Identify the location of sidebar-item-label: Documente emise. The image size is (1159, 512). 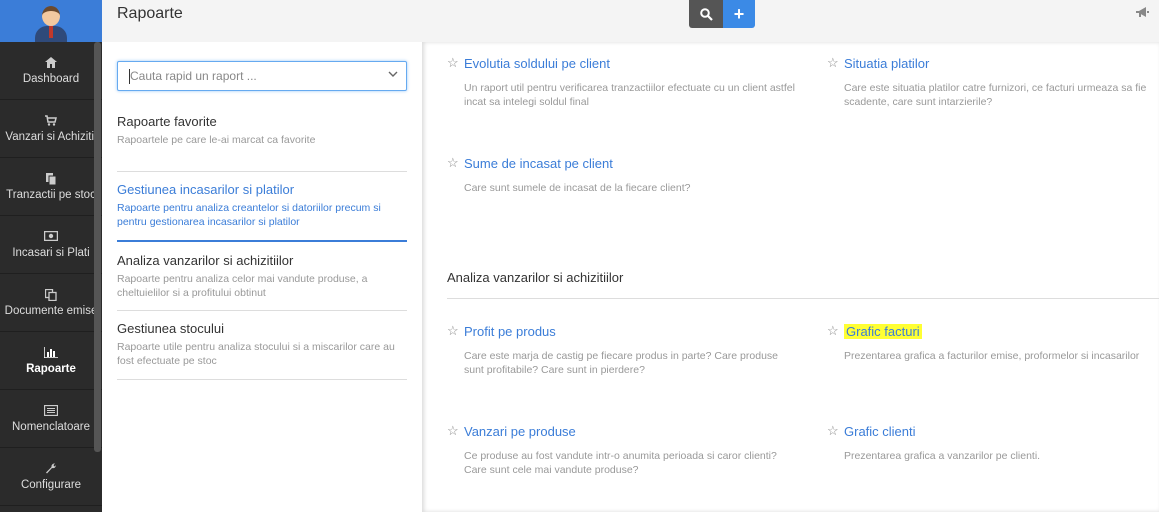
(51, 310).